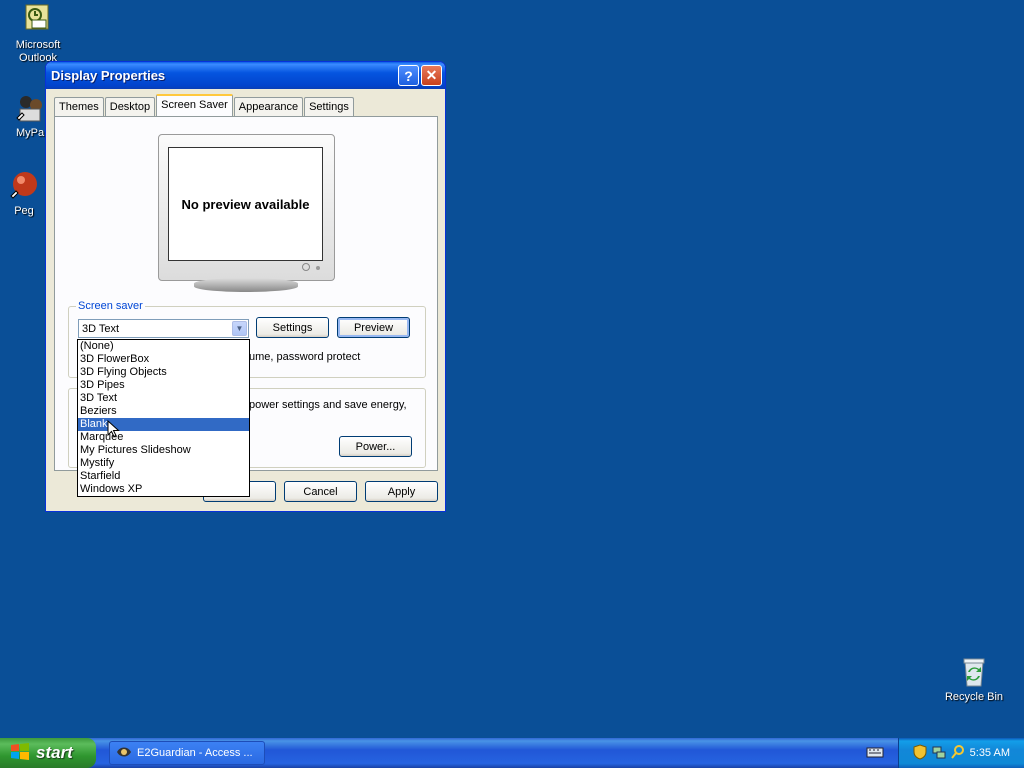  What do you see at coordinates (130, 106) in the screenshot?
I see `tab-desktop: Desktop` at bounding box center [130, 106].